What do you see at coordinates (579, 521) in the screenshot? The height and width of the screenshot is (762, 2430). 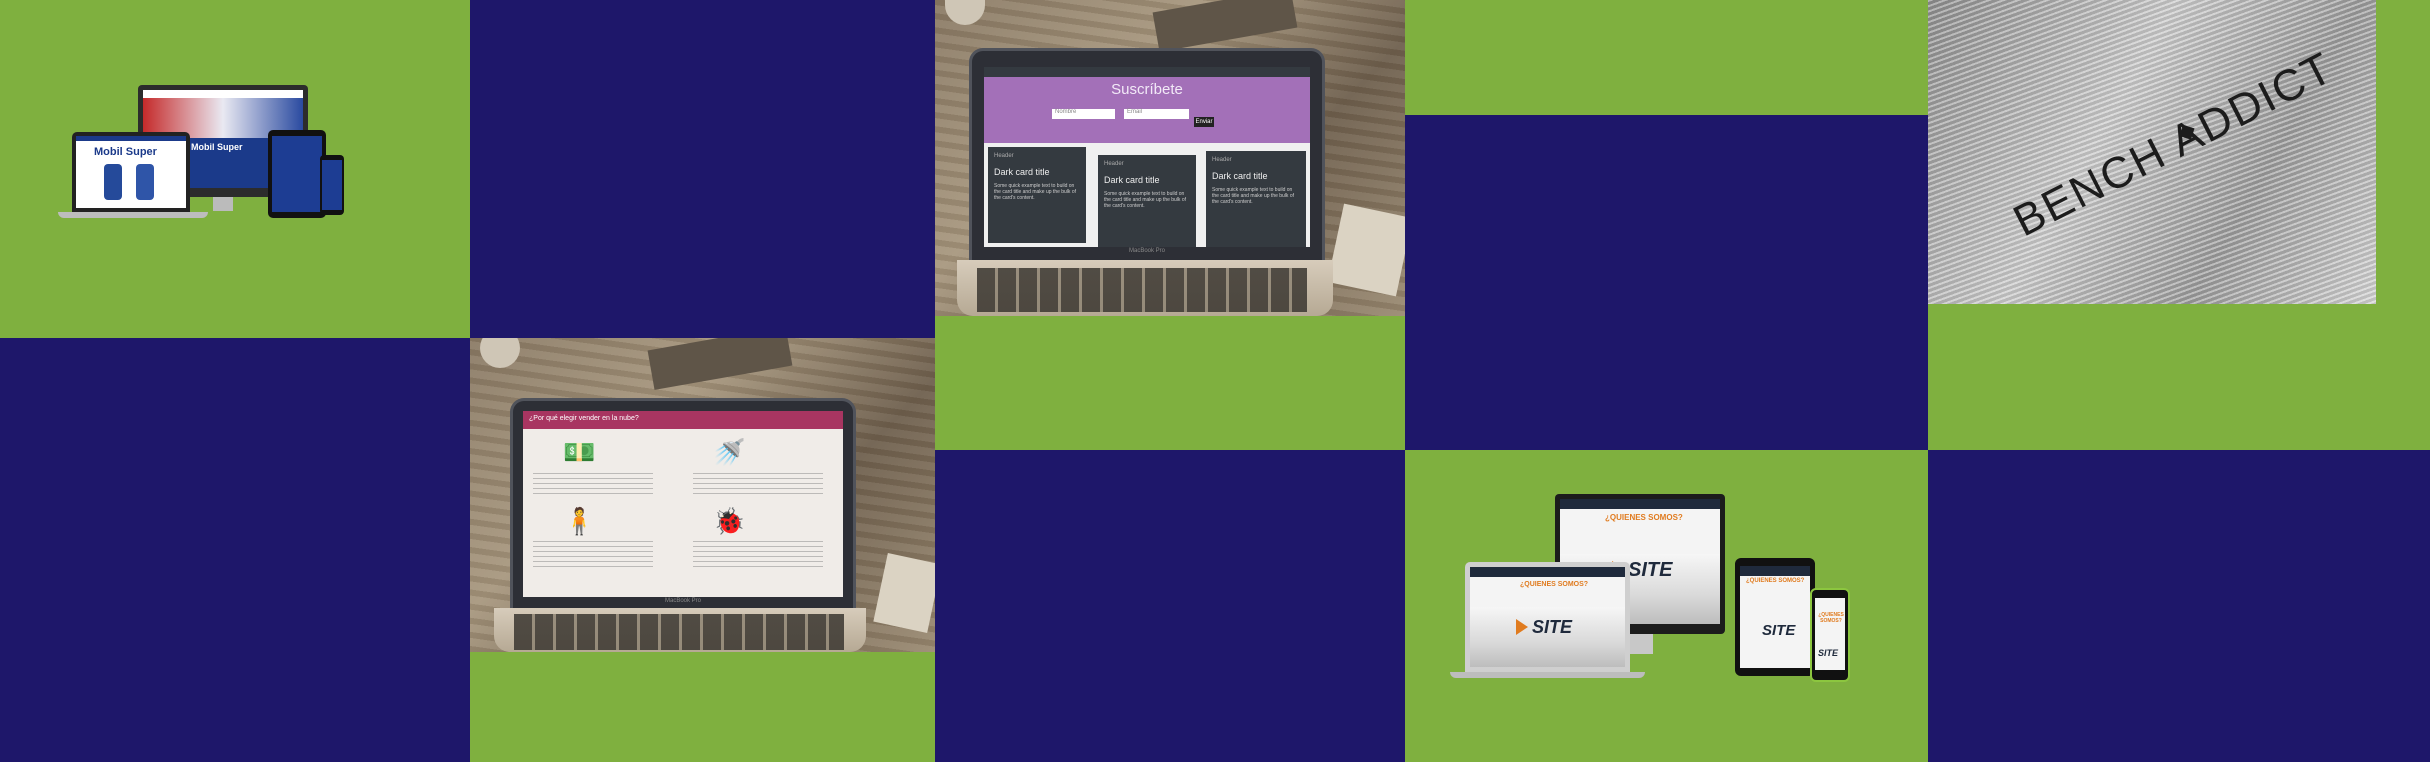 I see `person-icon: 🧍` at bounding box center [579, 521].